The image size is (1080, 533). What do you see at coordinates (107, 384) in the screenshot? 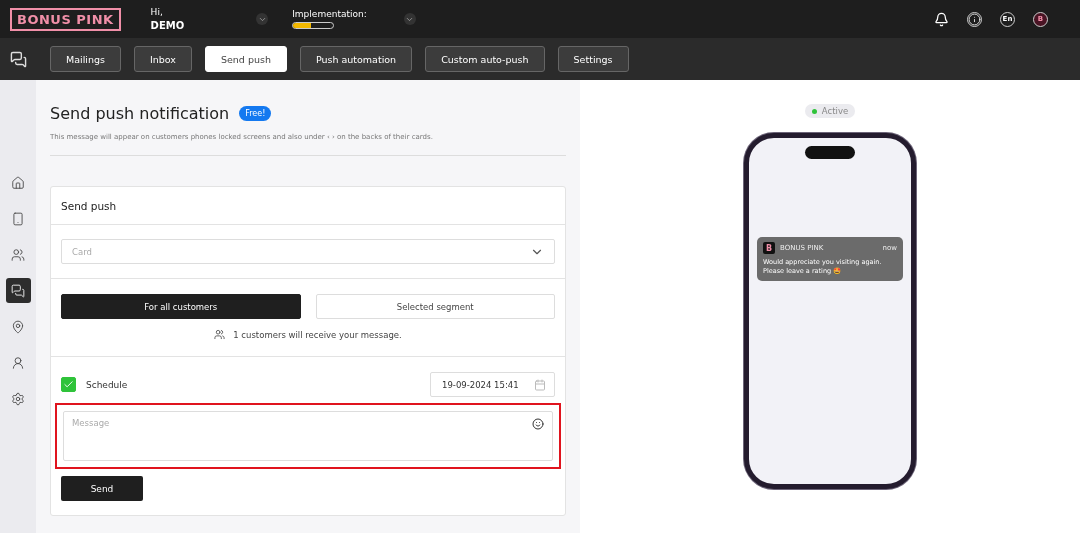
I see `schedule-label: Schedule` at bounding box center [107, 384].